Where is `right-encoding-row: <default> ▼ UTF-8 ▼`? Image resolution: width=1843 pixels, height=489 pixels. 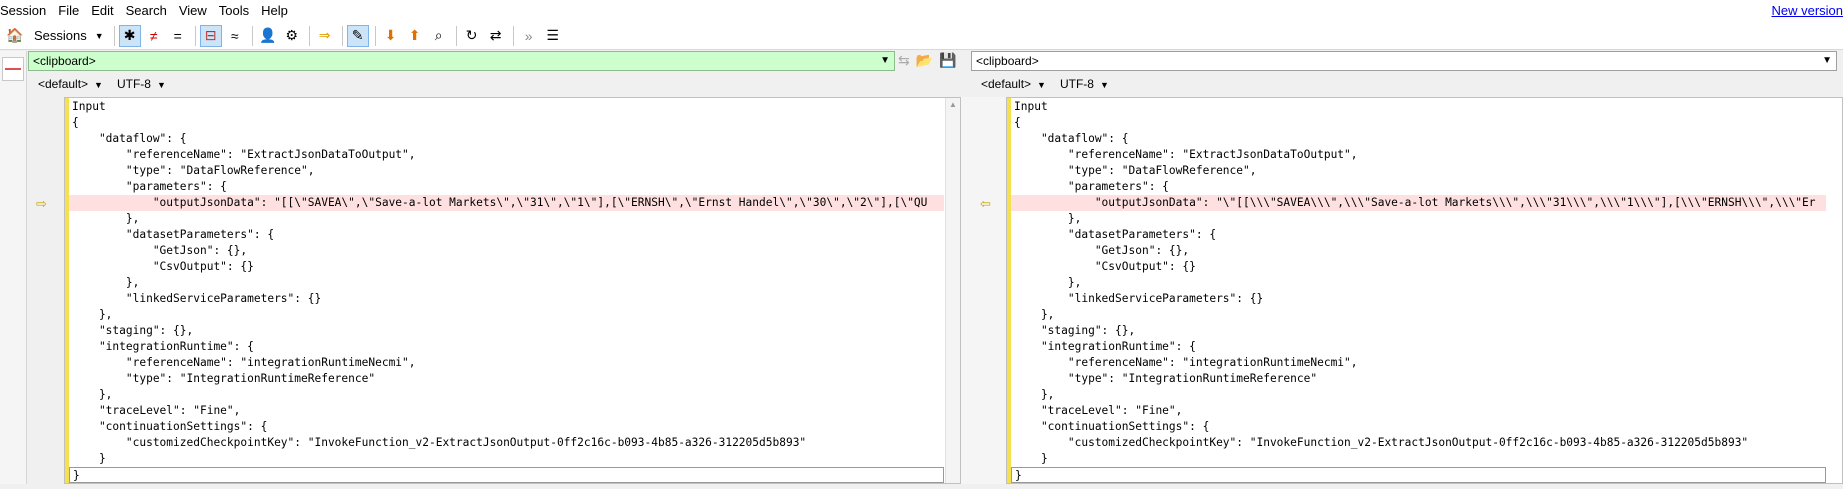 right-encoding-row: <default> ▼ UTF-8 ▼ is located at coordinates (1052, 84).